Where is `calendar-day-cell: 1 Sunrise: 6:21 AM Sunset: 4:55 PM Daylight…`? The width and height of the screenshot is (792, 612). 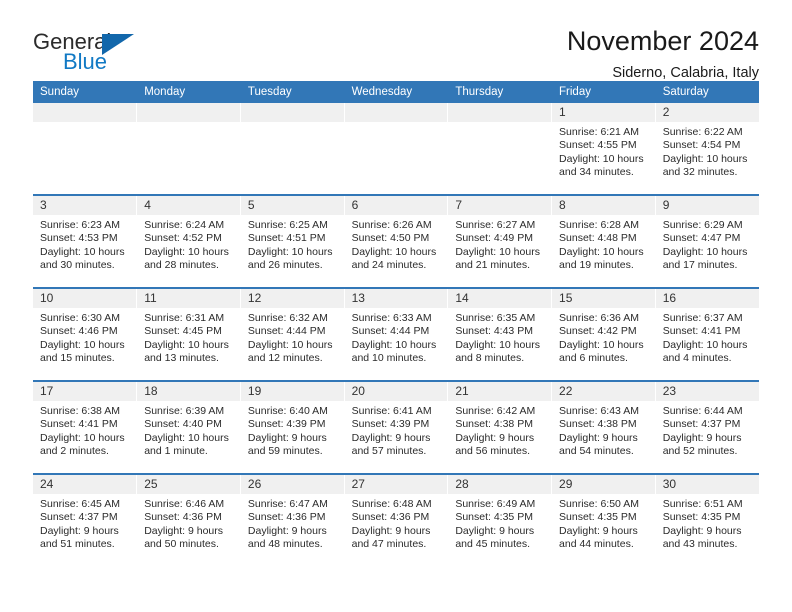
calendar-day-cell: 1 Sunrise: 6:21 AM Sunset: 4:55 PM Daylight… is located at coordinates (603, 149).